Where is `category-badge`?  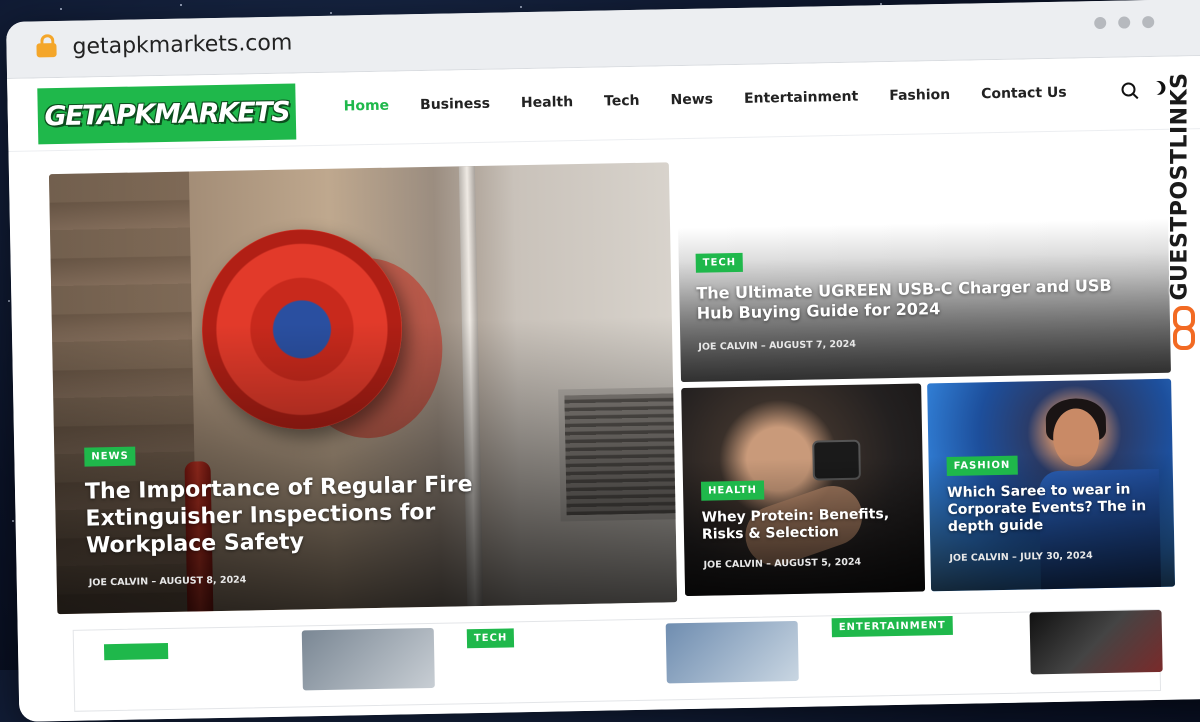
category-badge is located at coordinates (136, 652).